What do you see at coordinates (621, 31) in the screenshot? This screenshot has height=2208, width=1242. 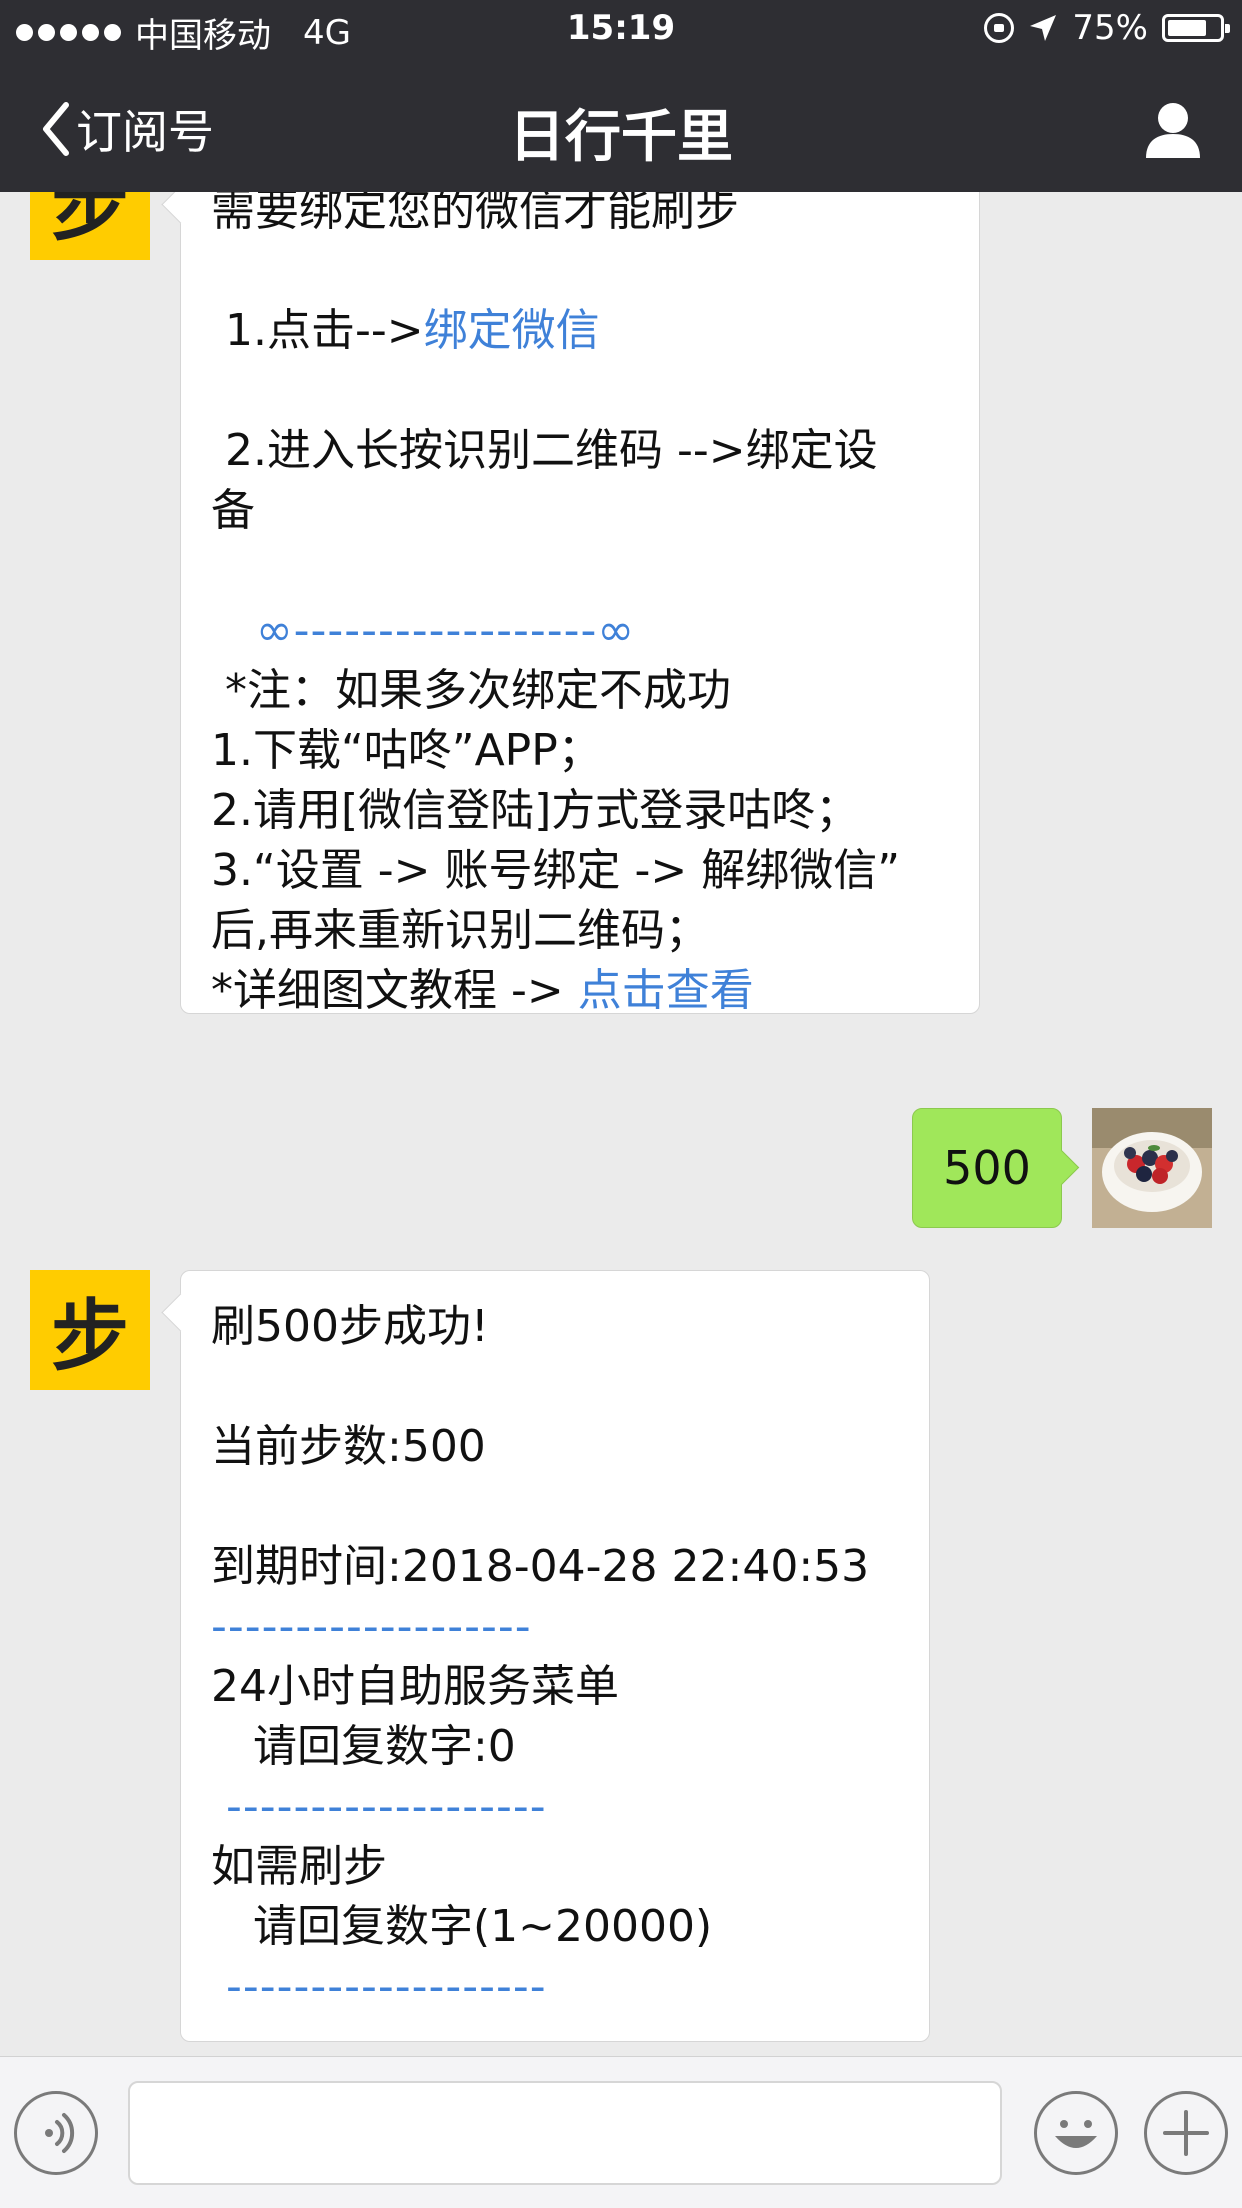 I see `status-bar: 中国移动 4G 15:19 75%` at bounding box center [621, 31].